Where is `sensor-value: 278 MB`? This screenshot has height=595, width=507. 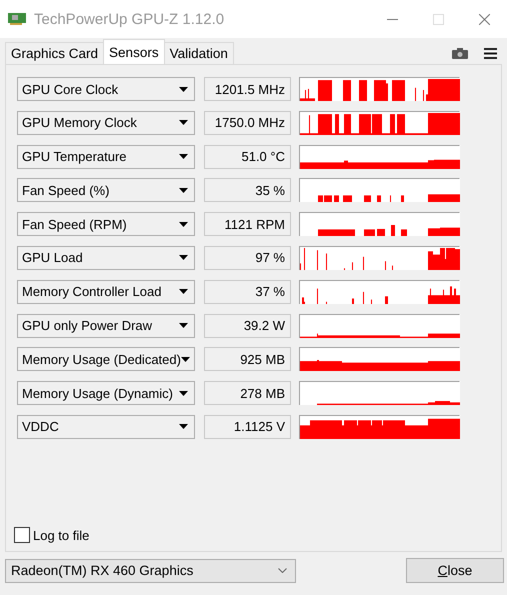 sensor-value: 278 MB is located at coordinates (247, 393).